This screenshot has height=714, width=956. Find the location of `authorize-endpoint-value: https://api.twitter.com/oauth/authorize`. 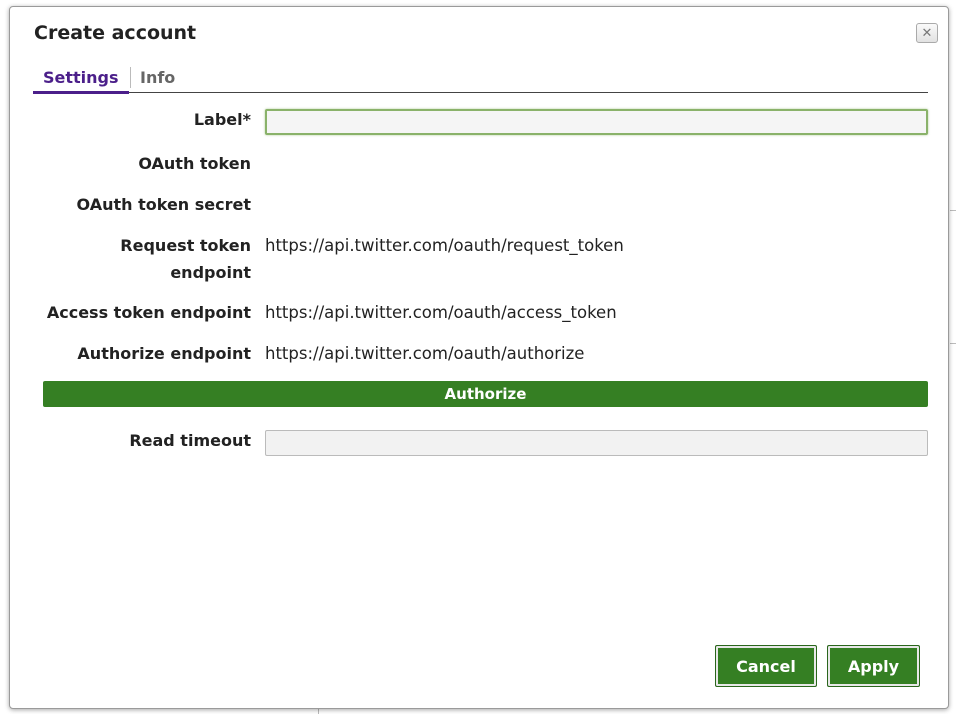

authorize-endpoint-value: https://api.twitter.com/oauth/authorize is located at coordinates (425, 353).